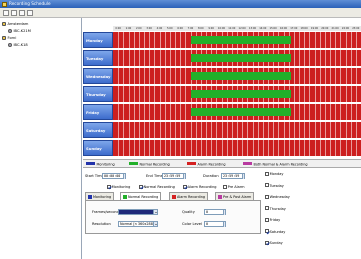  I want to click on weekday-checkbox: Saturday, so click(275, 232).